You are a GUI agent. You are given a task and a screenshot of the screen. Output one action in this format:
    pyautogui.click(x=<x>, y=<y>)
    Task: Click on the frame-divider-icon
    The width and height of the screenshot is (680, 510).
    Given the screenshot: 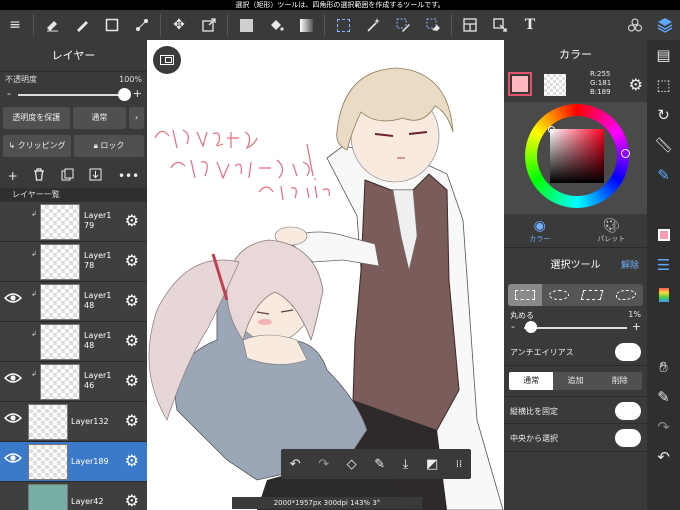 What is the action you would take?
    pyautogui.click(x=470, y=25)
    